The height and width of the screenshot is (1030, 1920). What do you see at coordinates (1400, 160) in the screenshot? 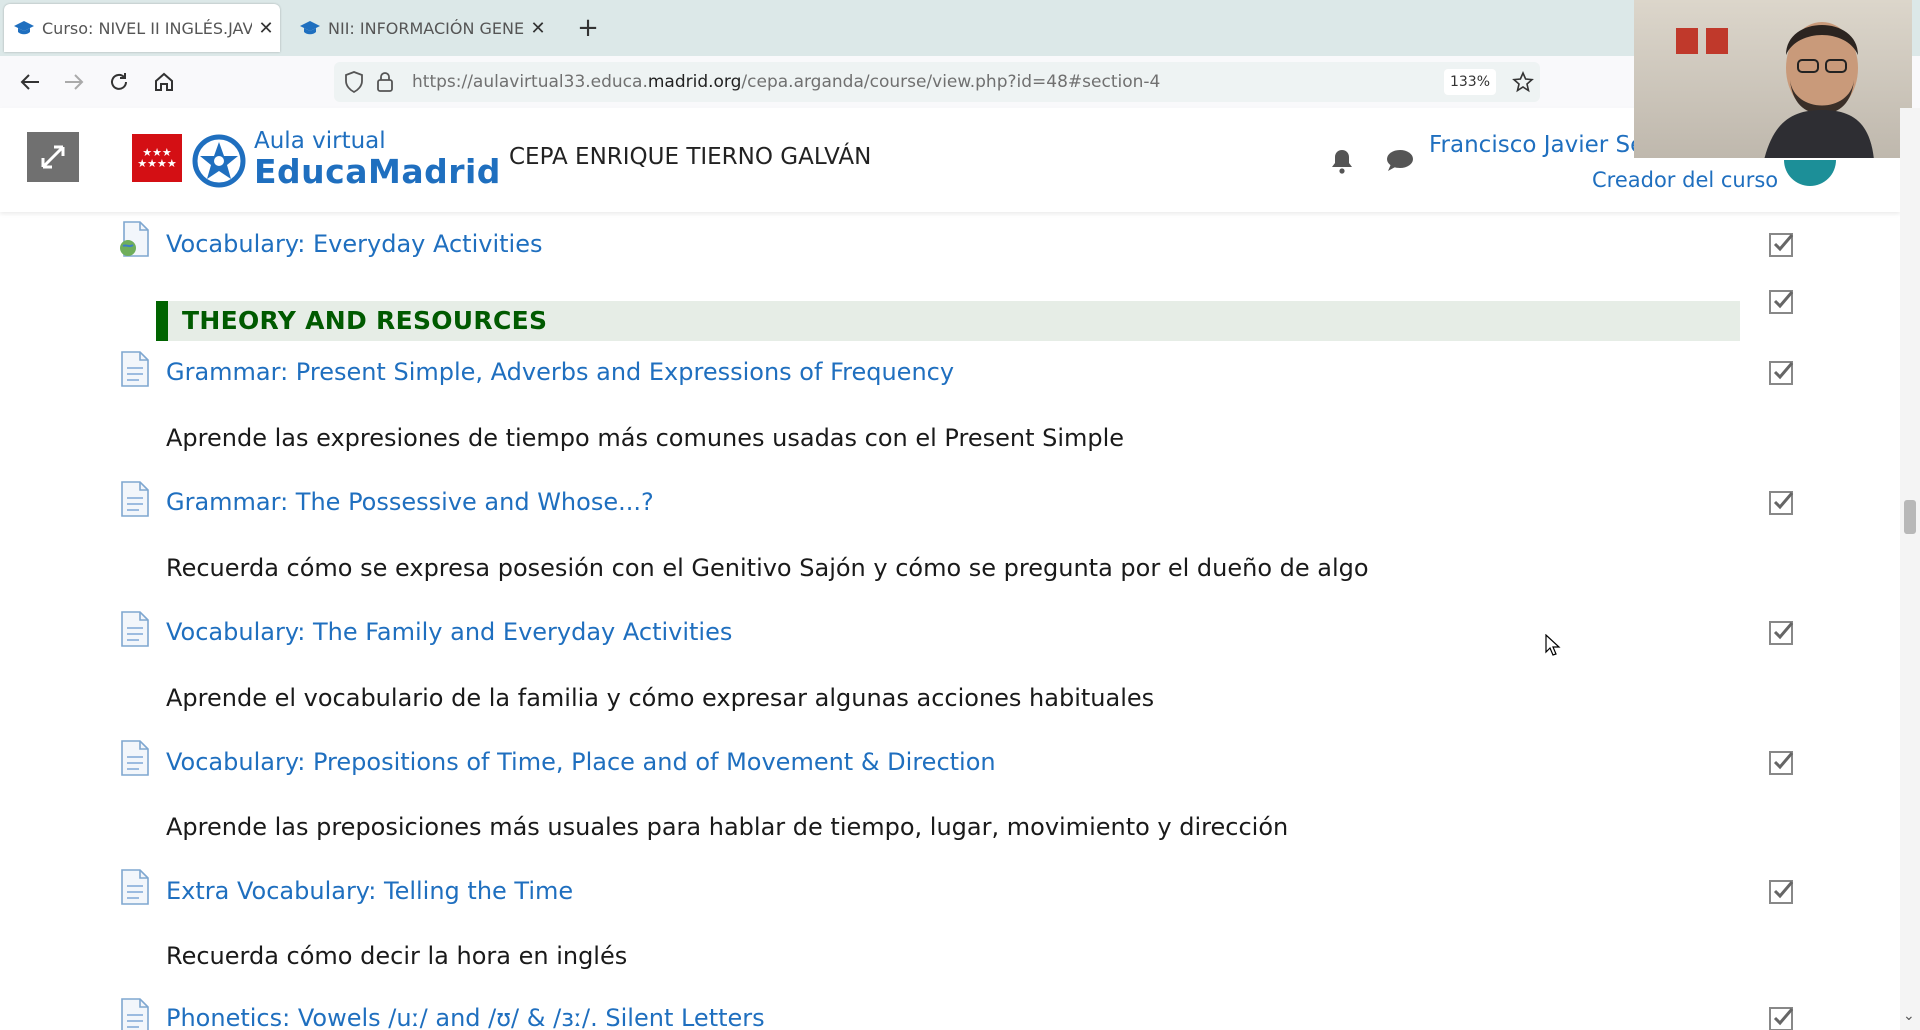
I see `chat-icon` at bounding box center [1400, 160].